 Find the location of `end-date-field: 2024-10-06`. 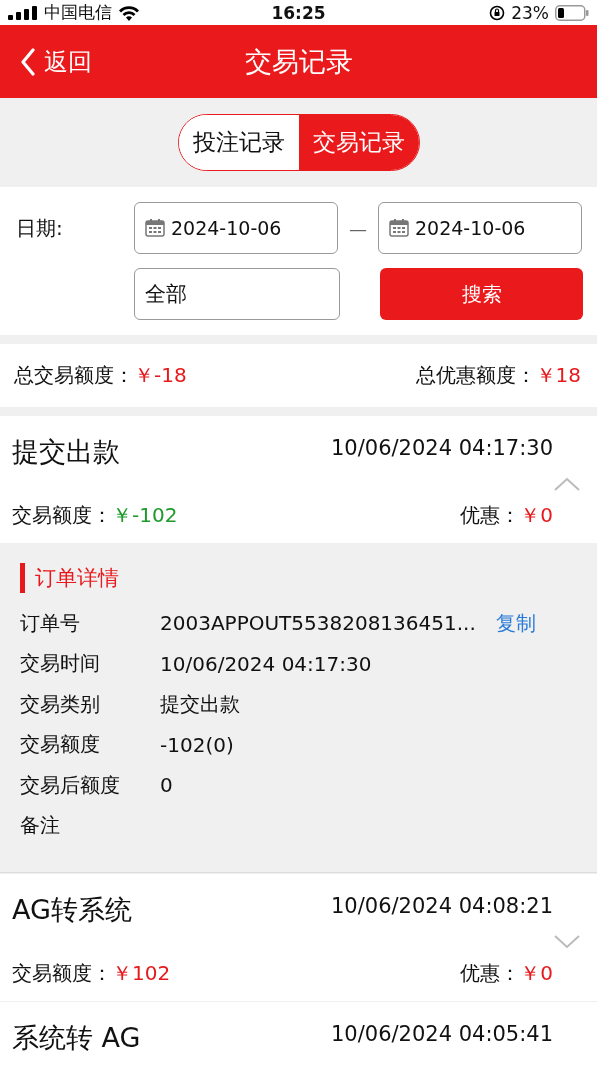

end-date-field: 2024-10-06 is located at coordinates (480, 228).